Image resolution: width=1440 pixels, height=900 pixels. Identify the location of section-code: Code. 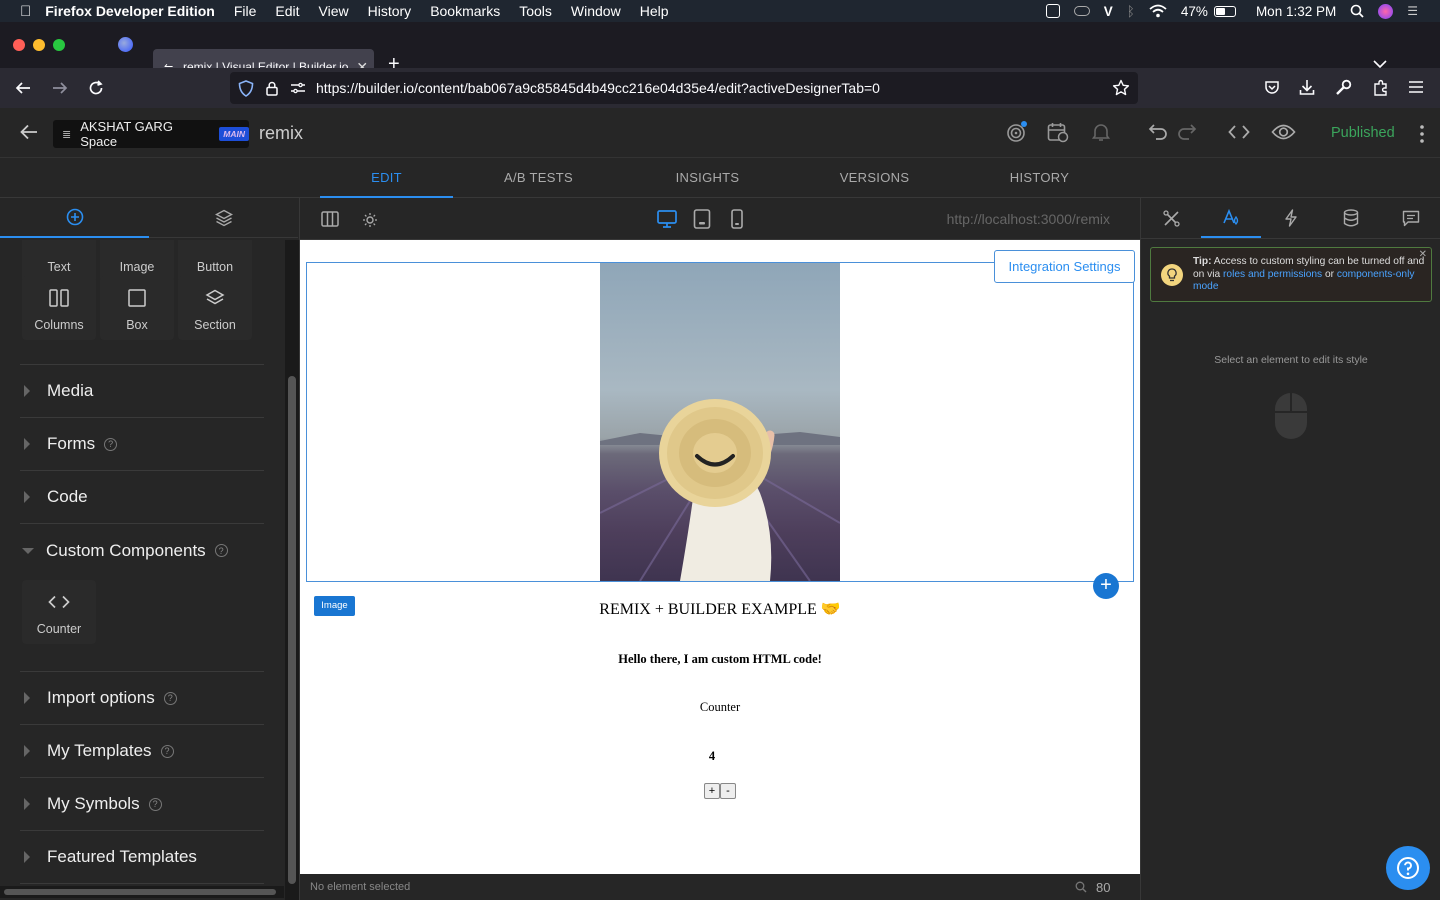
(142, 497).